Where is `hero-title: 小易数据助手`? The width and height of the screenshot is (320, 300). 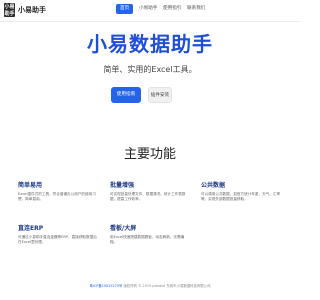 hero-title: 小易数据助手 is located at coordinates (150, 44).